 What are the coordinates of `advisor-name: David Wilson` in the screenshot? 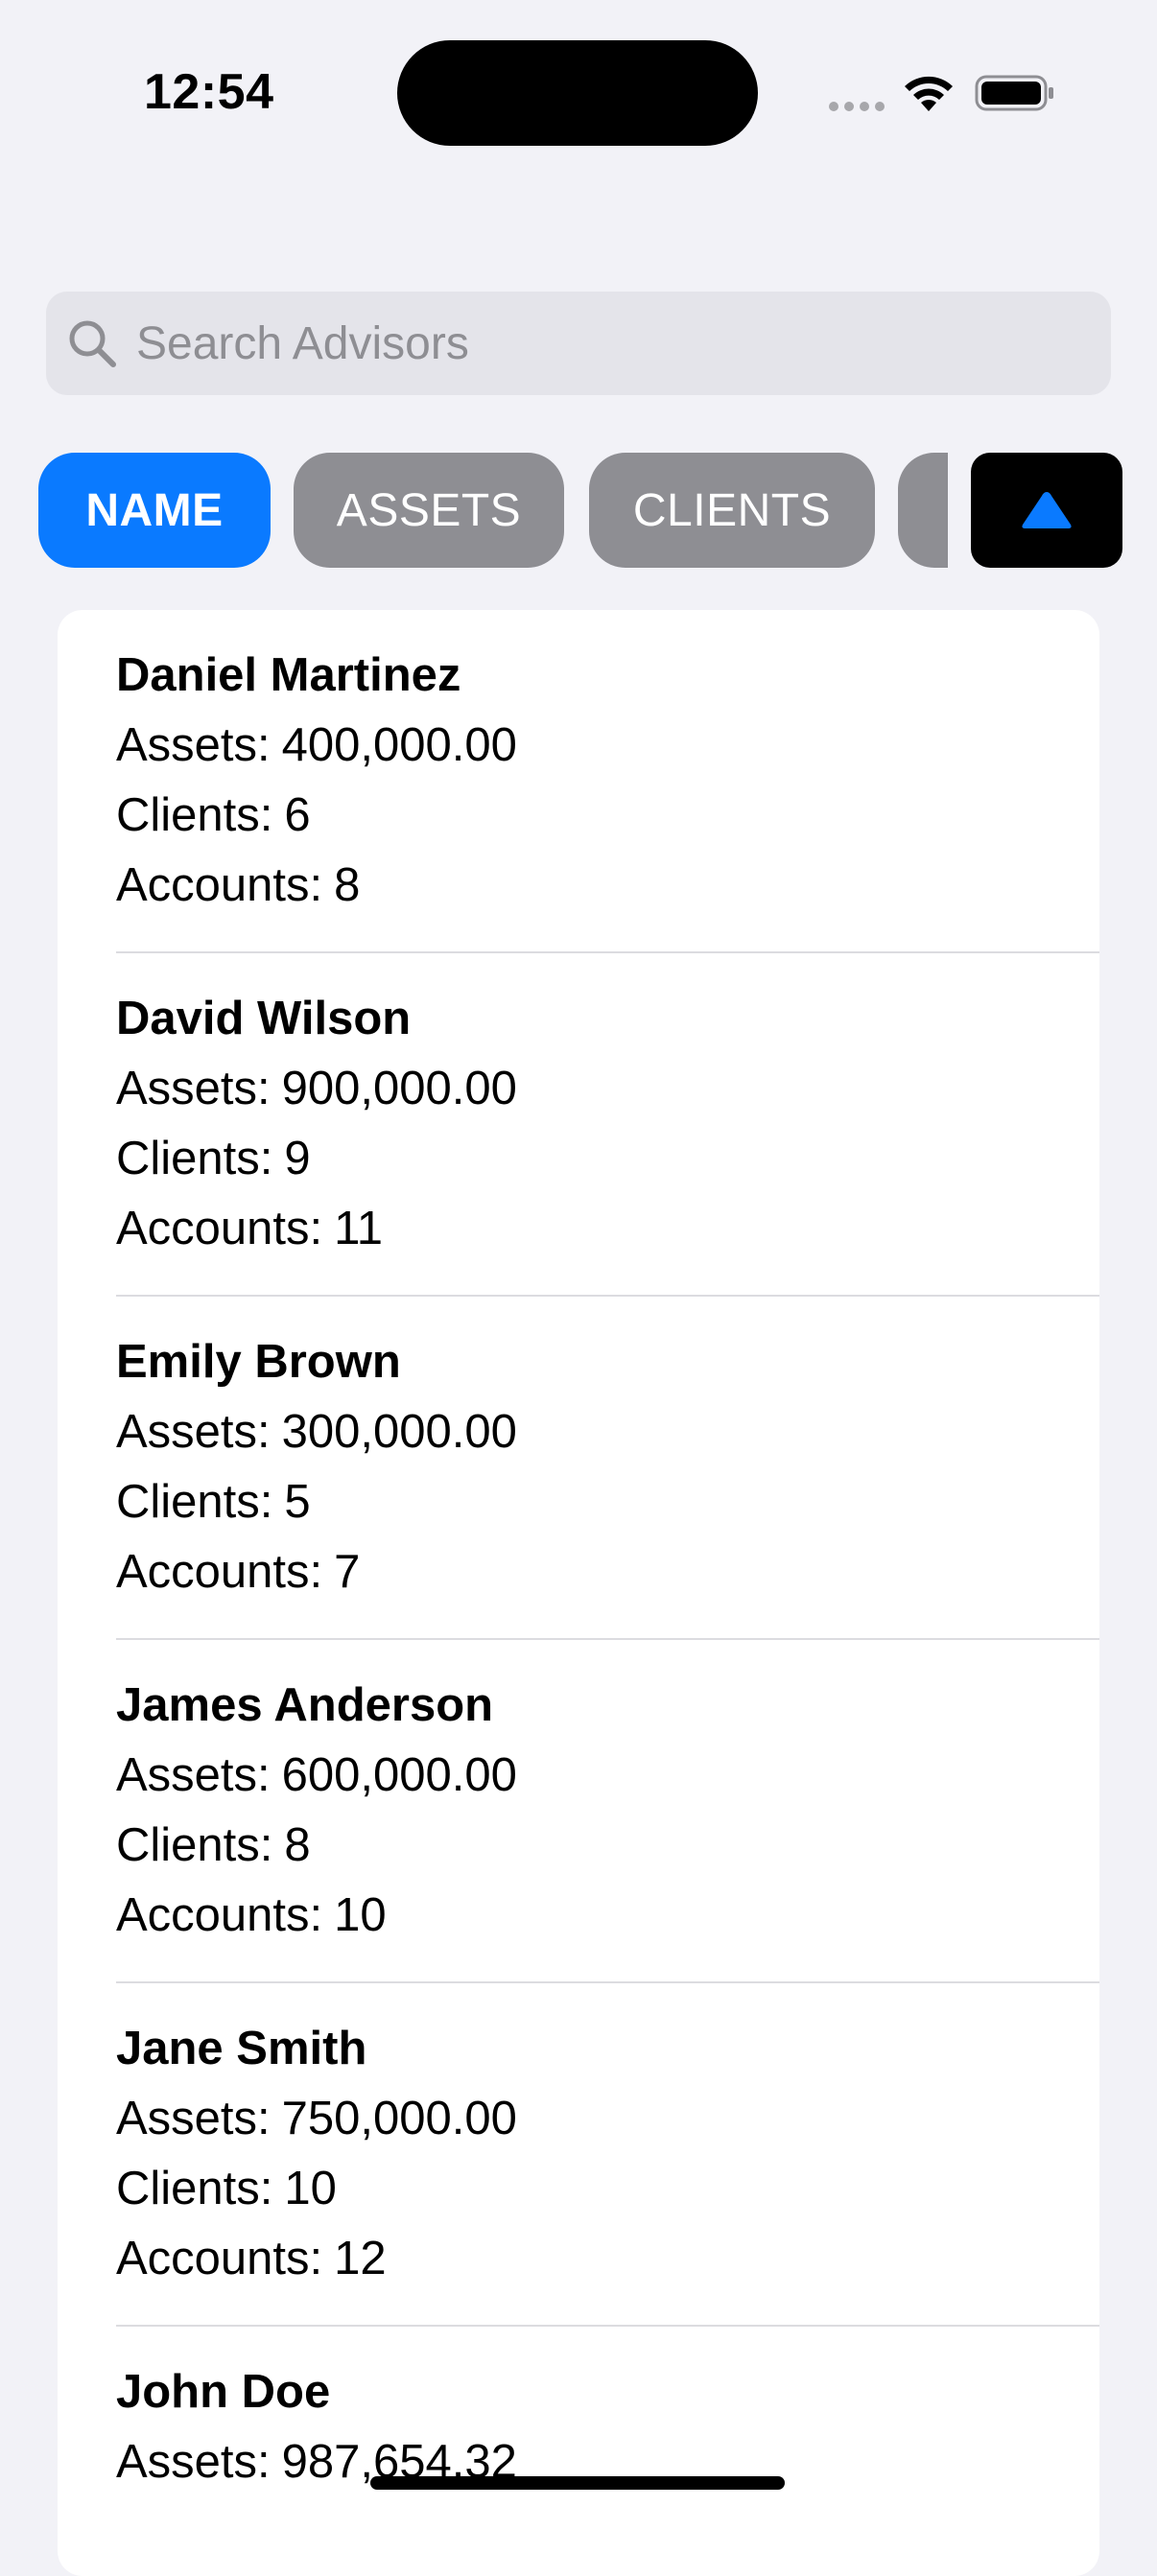 It's located at (264, 1018).